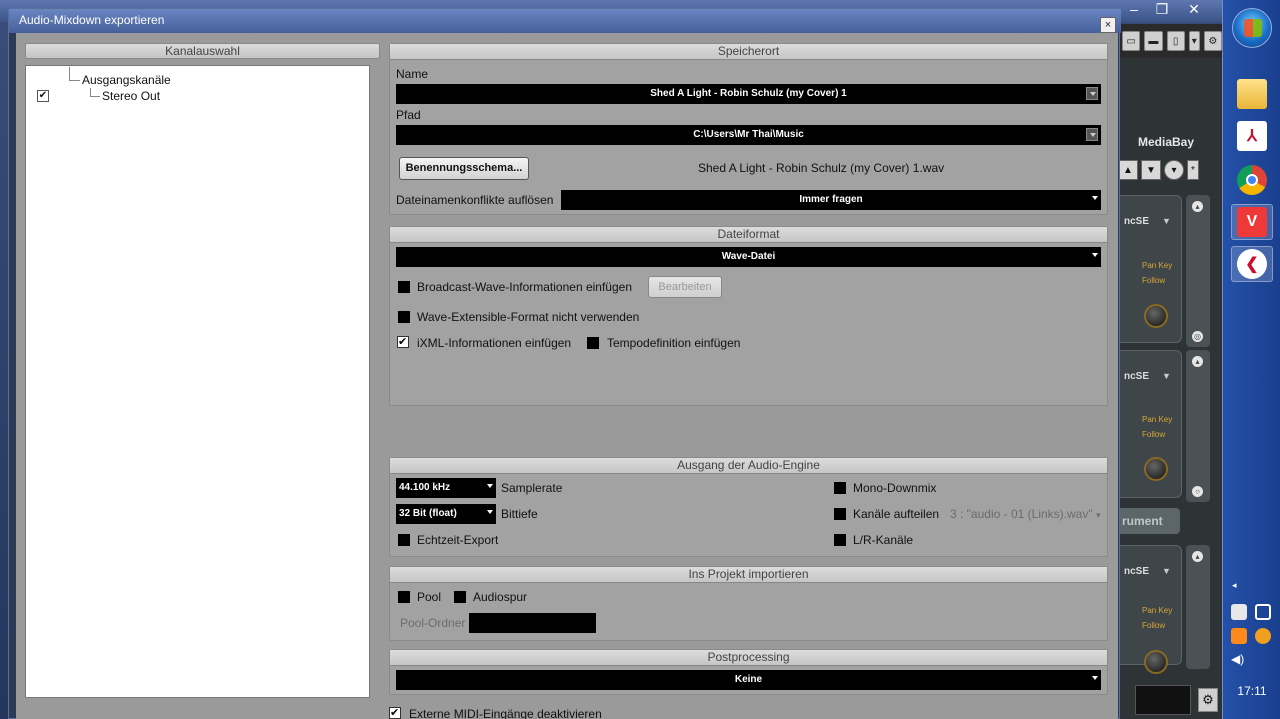  Describe the element at coordinates (1108, 25) in the screenshot. I see `close-icon: ×` at that location.